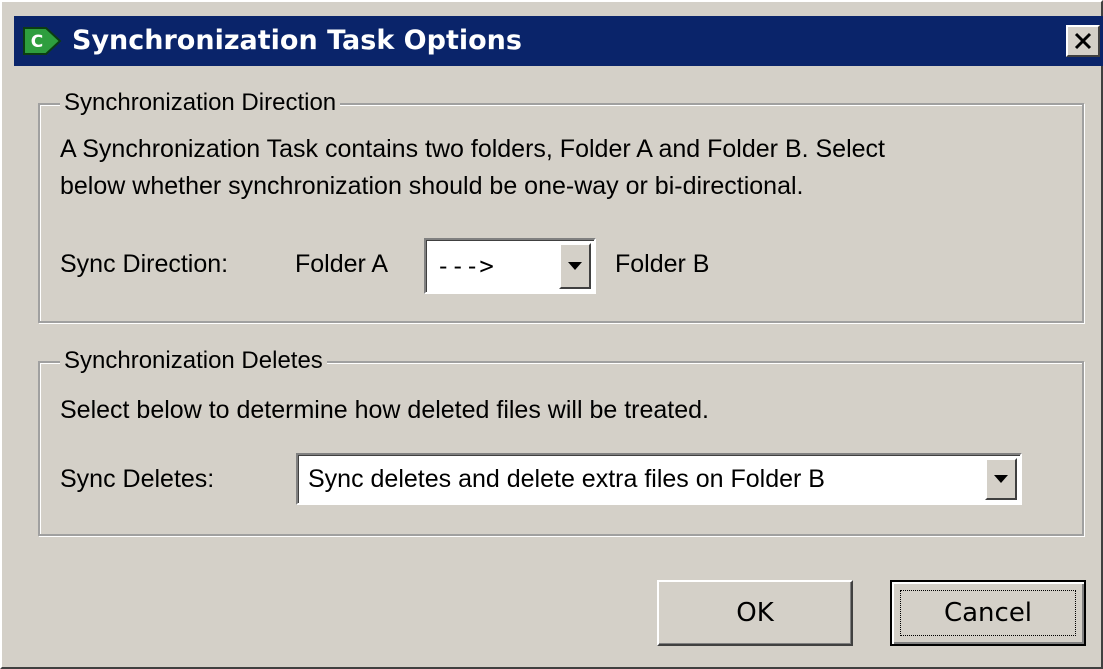  I want to click on svg-text: C, so click(37, 42).